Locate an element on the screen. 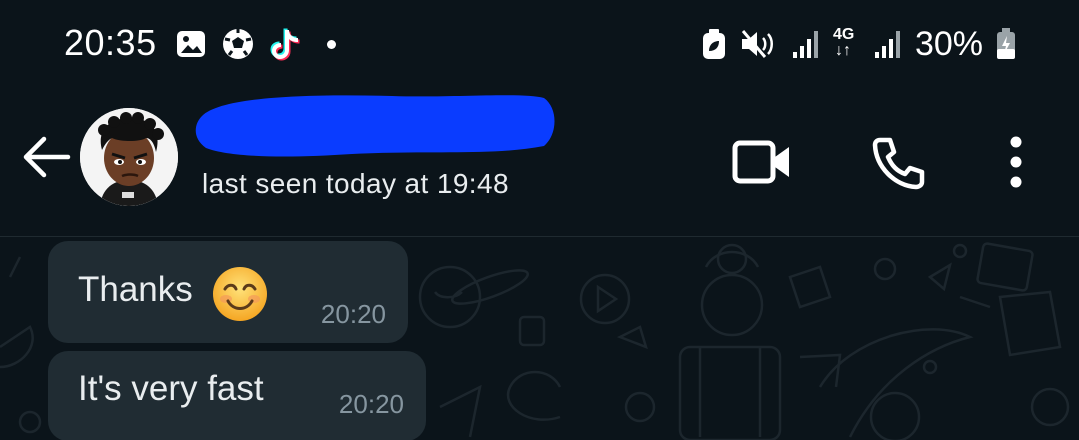  back-arrow-icon is located at coordinates (47, 157).